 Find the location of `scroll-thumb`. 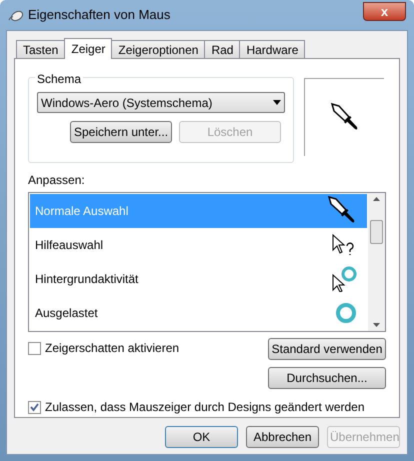

scroll-thumb is located at coordinates (376, 232).